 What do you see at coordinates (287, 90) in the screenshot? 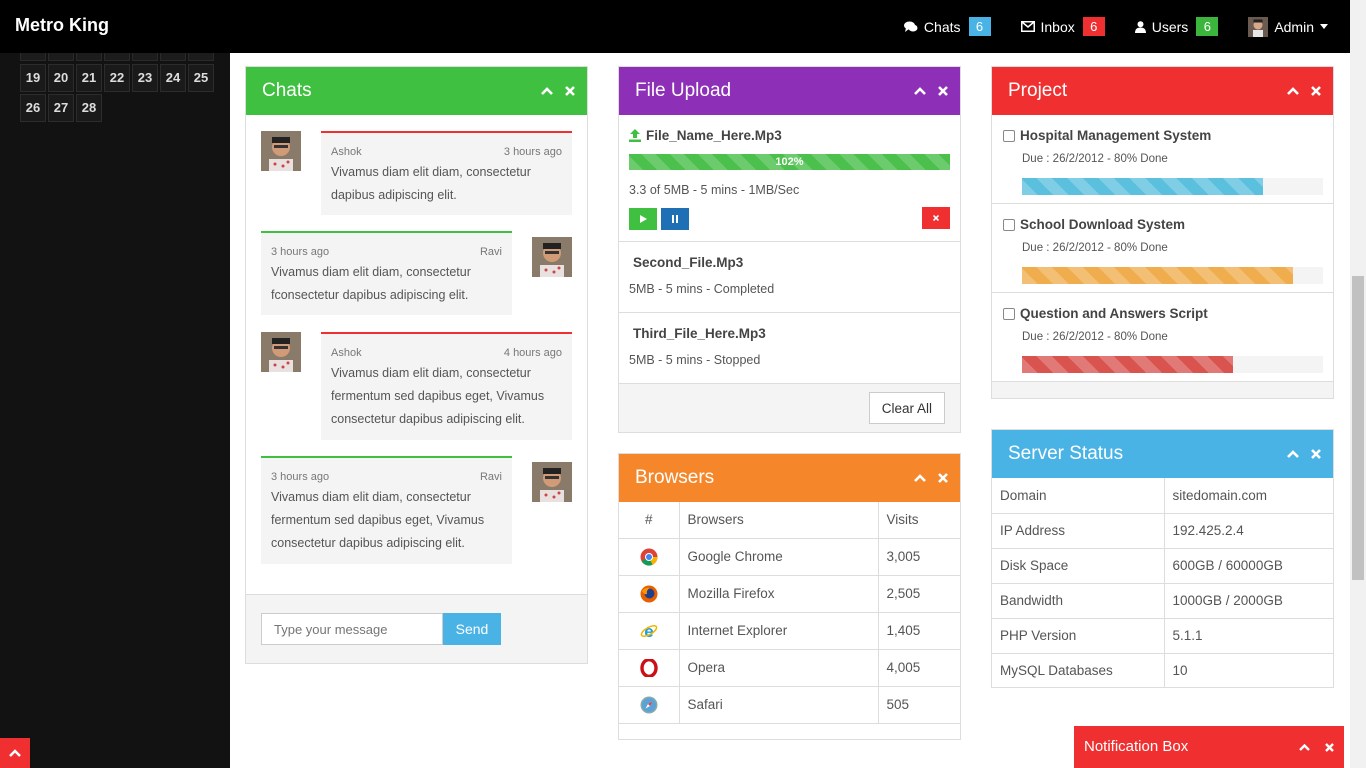
I see `chats-panel-title: Chats` at bounding box center [287, 90].